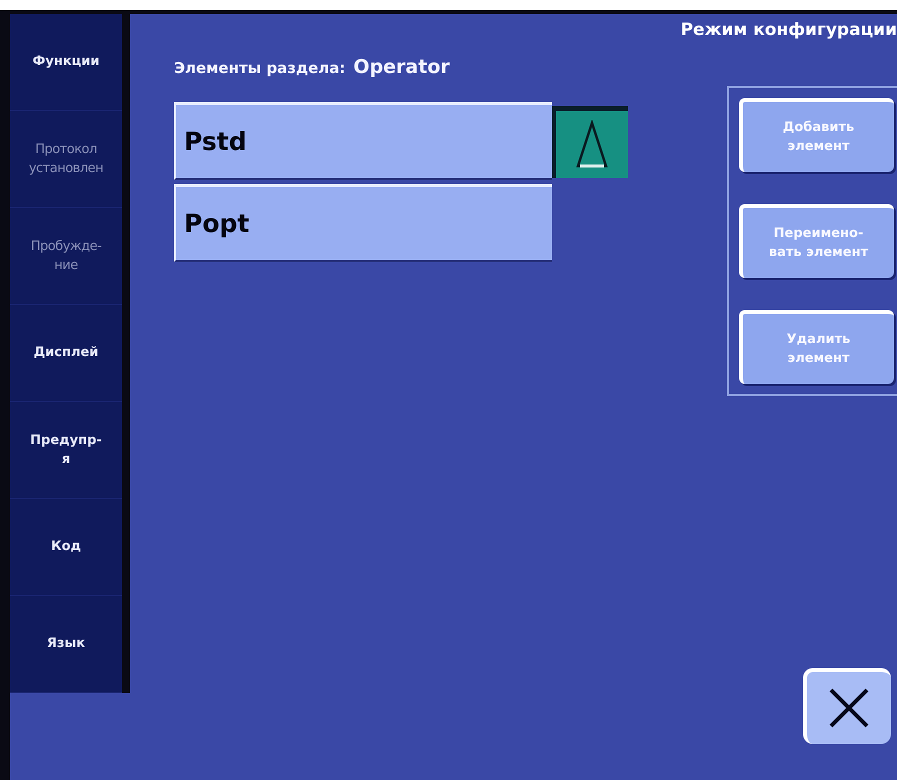 The width and height of the screenshot is (897, 780). Describe the element at coordinates (788, 30) in the screenshot. I see `window-title: Режим конфигурации` at that location.